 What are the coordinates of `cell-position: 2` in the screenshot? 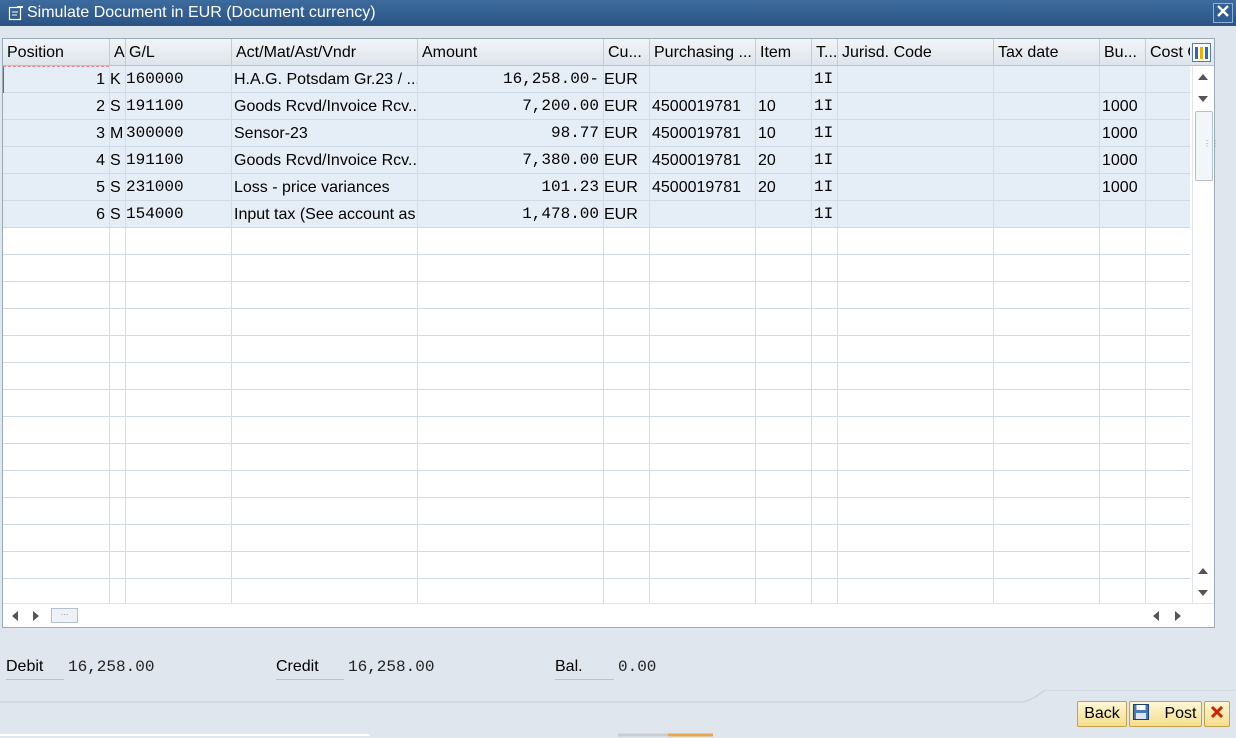 It's located at (56, 106).